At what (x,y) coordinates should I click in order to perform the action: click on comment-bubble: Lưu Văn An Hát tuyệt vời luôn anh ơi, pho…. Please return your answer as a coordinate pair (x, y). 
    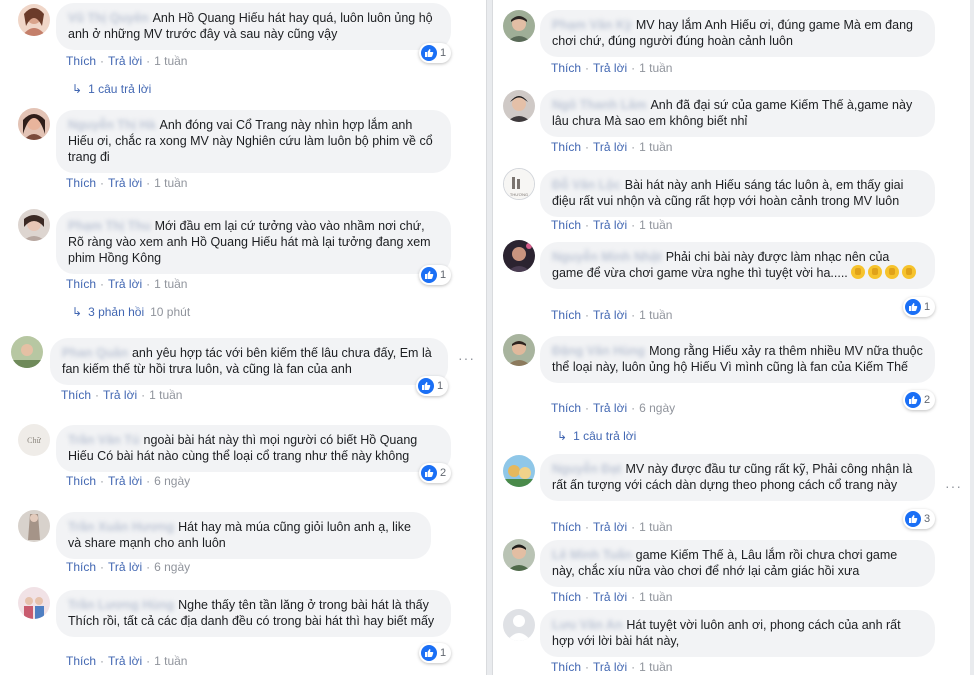
    Looking at the image, I should click on (737, 633).